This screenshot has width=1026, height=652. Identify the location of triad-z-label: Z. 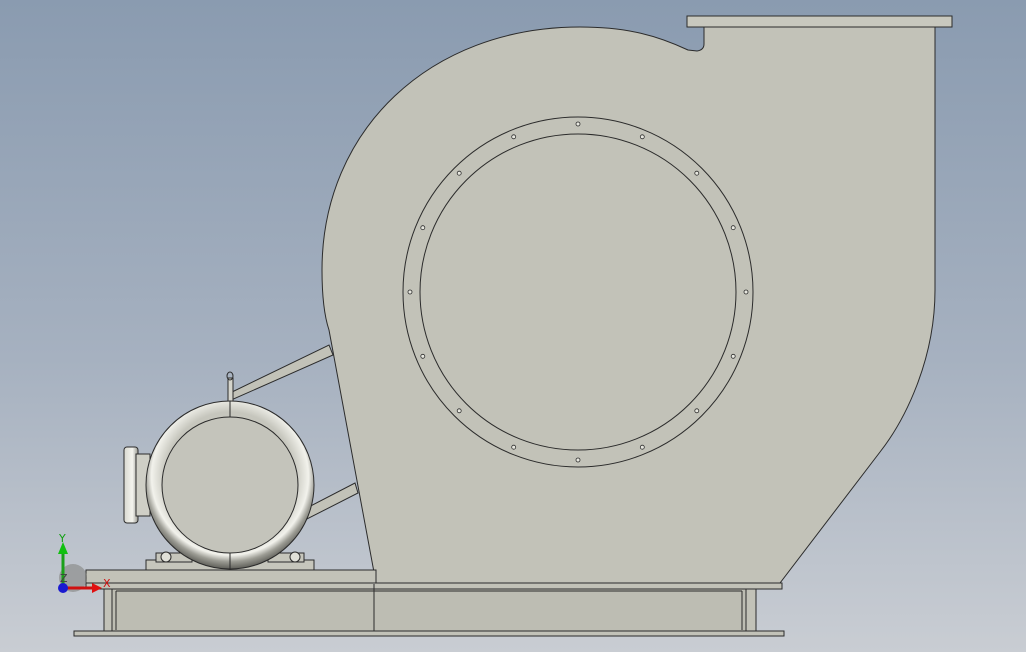
(64, 578).